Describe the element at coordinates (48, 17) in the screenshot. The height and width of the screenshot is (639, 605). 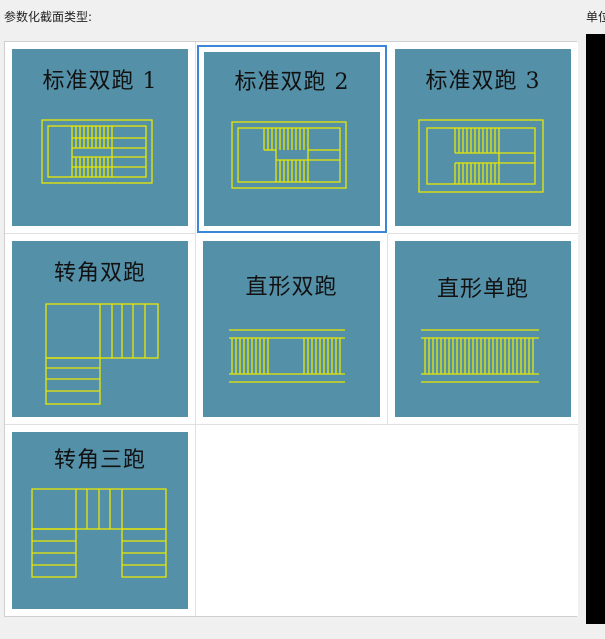
I see `section-title: 参数化截面类型:` at that location.